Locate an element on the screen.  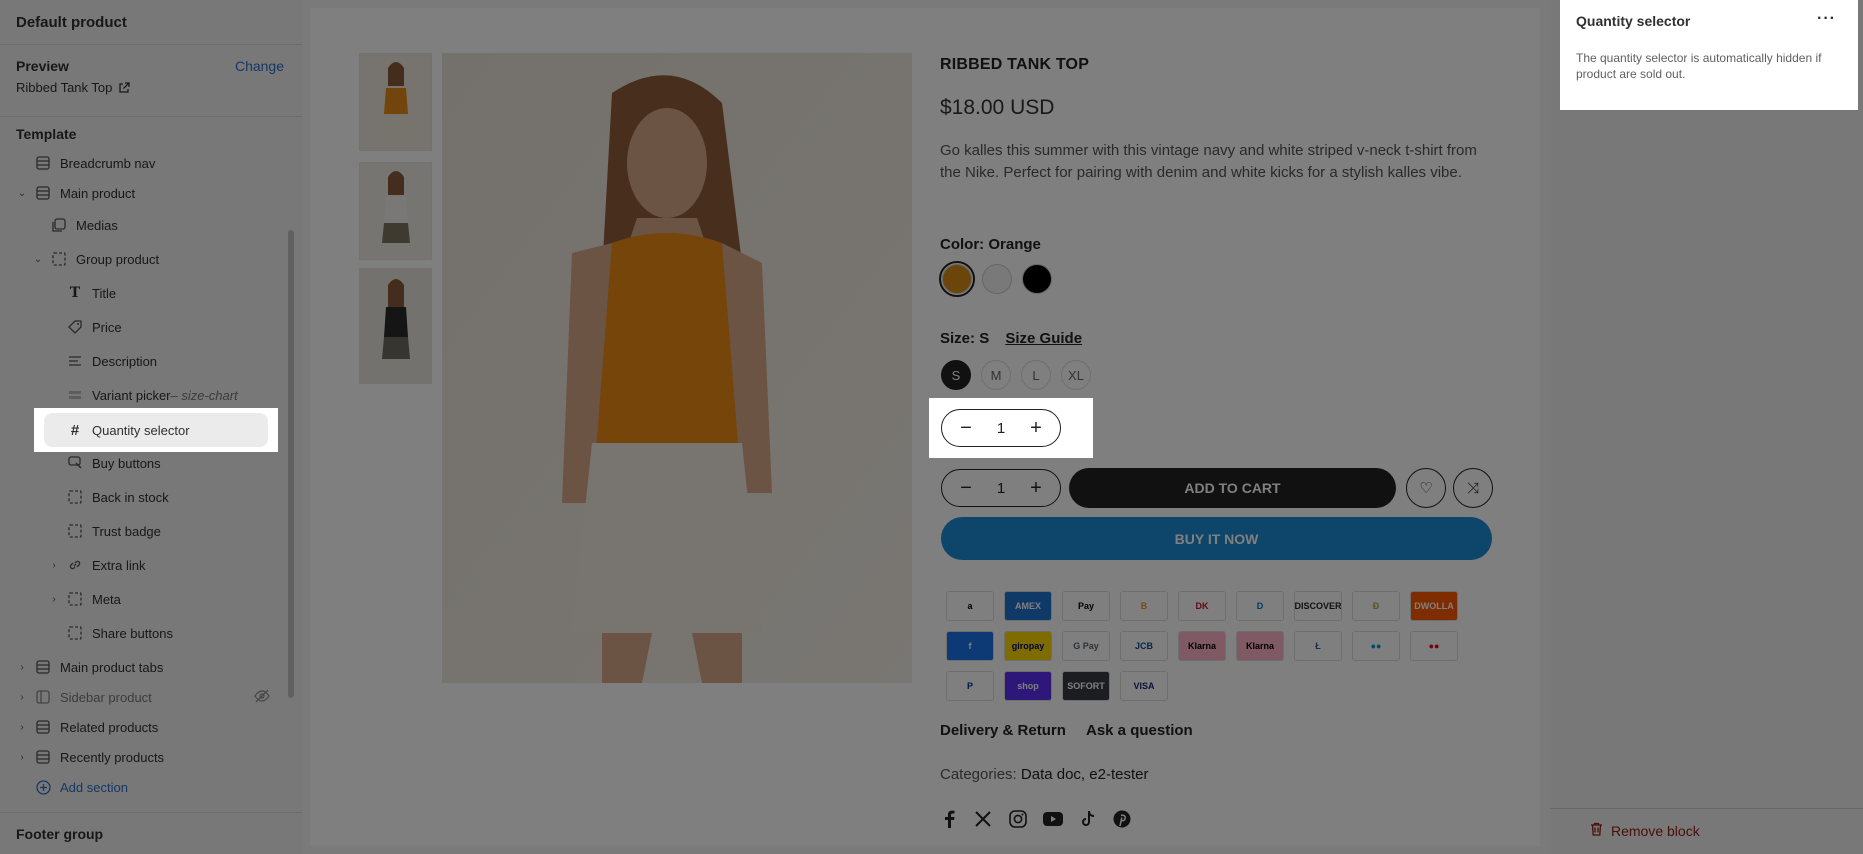
instagram-icon is located at coordinates (1018, 819).